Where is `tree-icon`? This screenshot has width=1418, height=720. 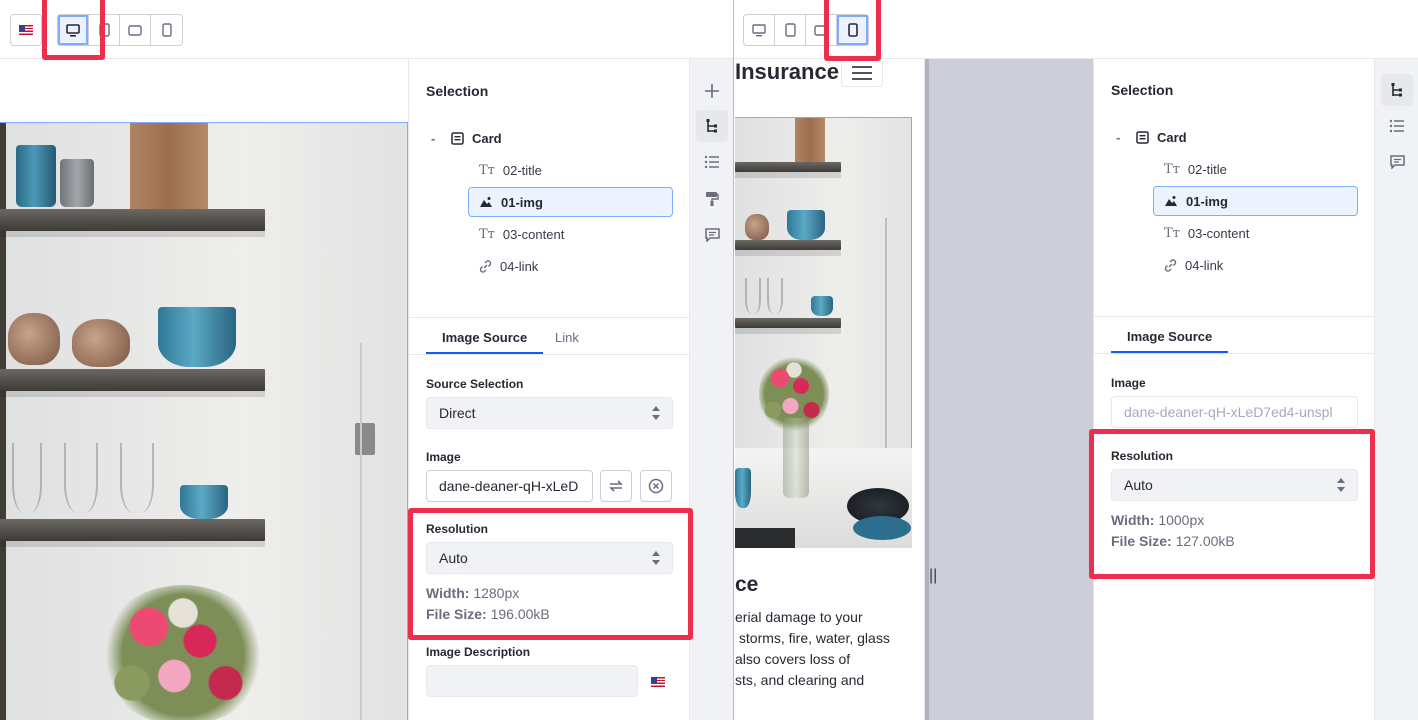 tree-icon is located at coordinates (711, 126).